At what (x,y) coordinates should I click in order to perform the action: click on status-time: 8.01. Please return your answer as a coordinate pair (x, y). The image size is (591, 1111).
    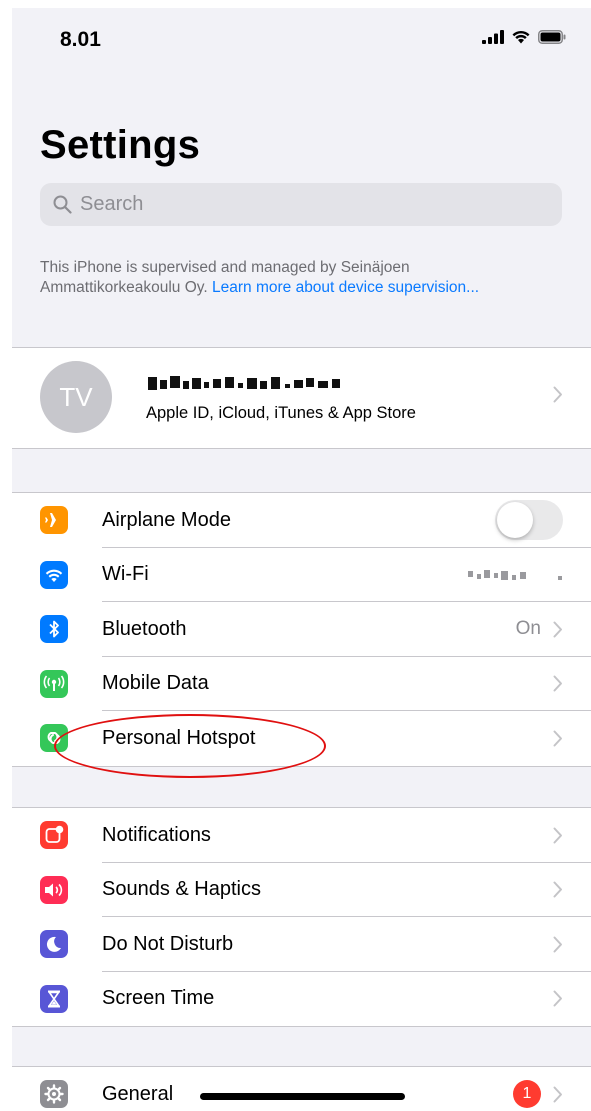
    Looking at the image, I should click on (80, 39).